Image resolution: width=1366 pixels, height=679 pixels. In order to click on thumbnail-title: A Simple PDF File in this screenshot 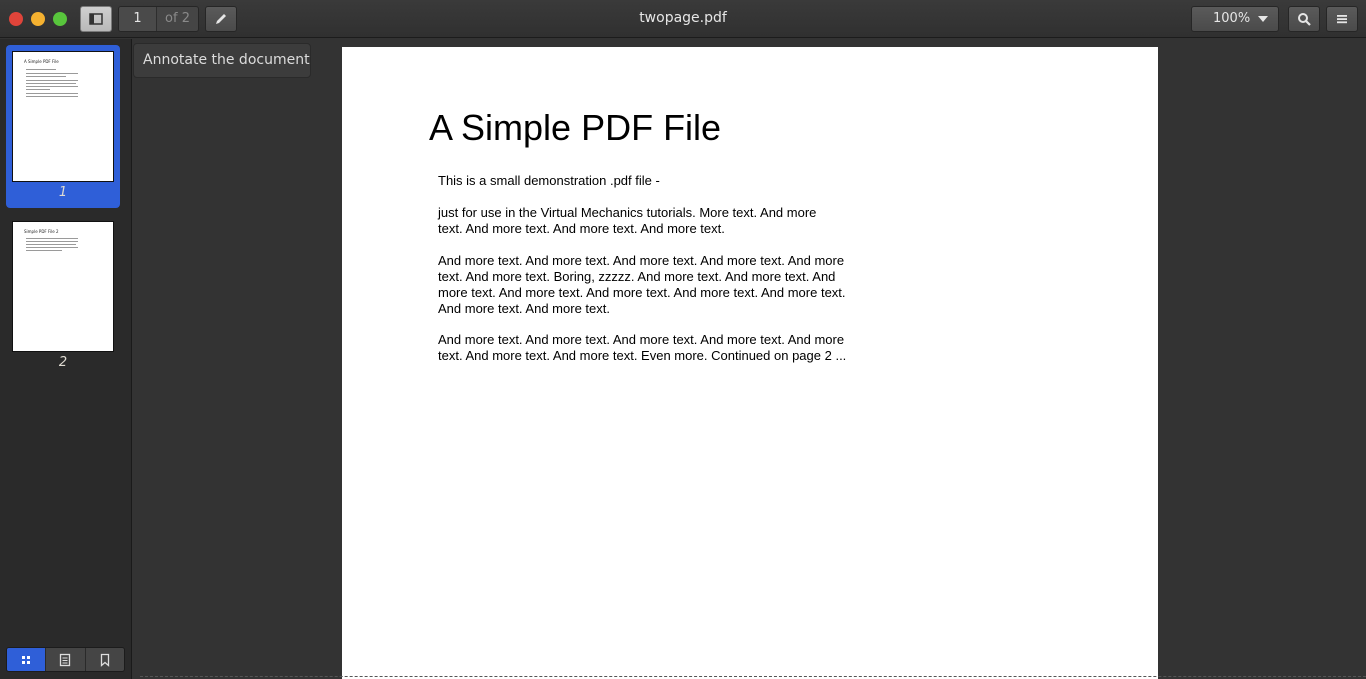, I will do `click(41, 61)`.